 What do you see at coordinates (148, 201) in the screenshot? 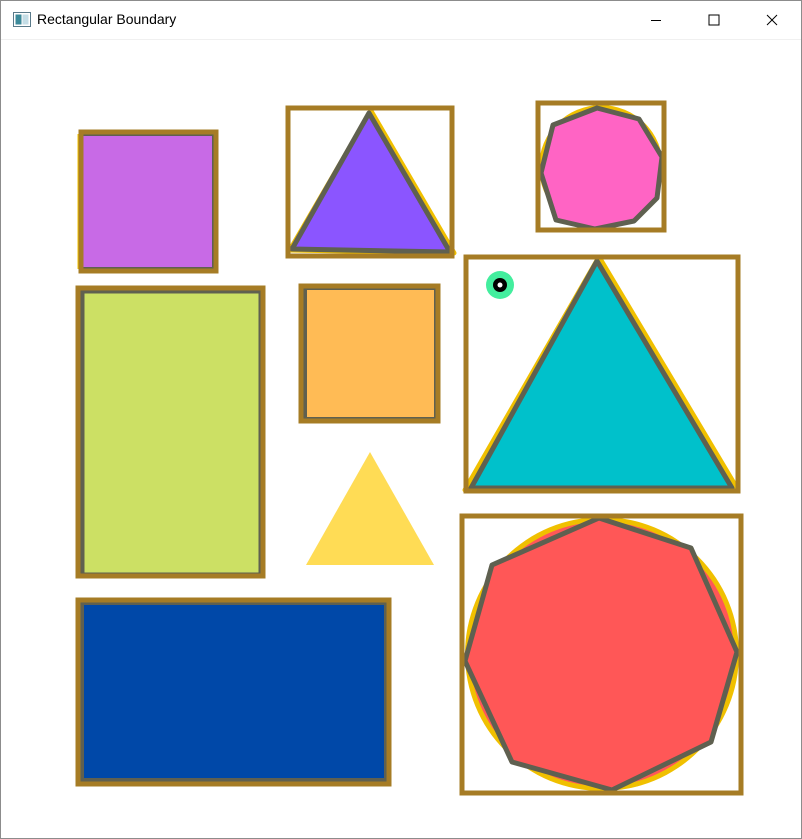
I see `purple-square` at bounding box center [148, 201].